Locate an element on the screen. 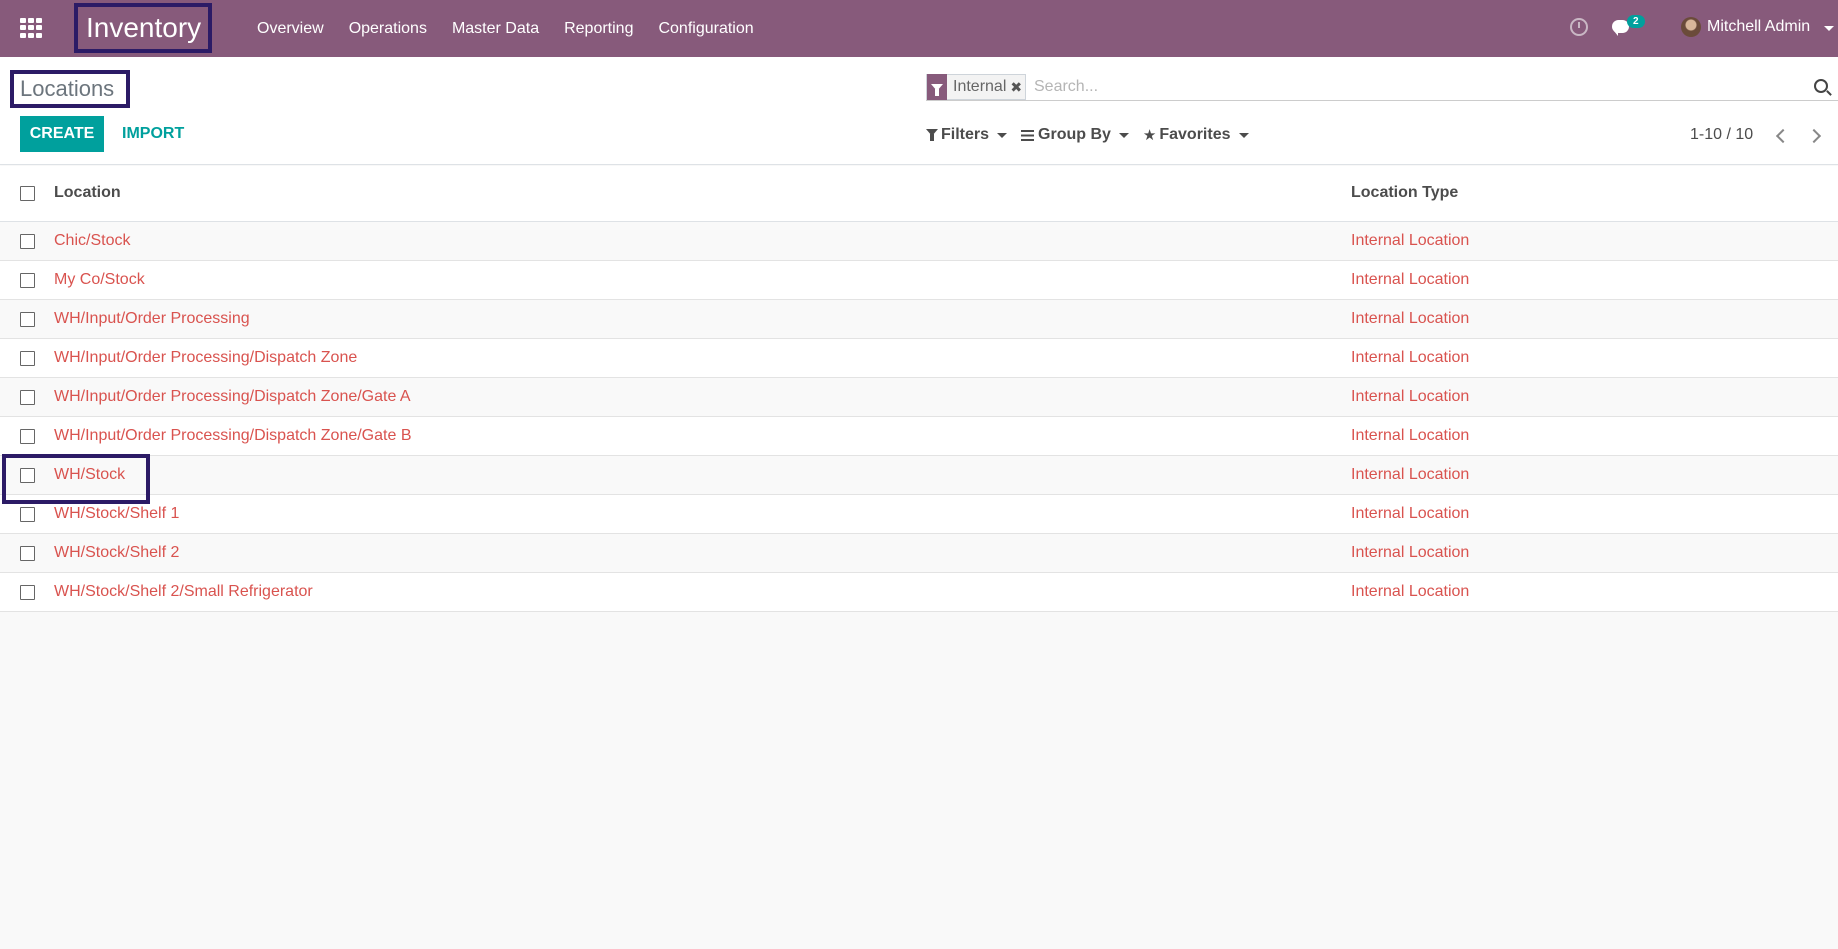  column-header-location-type: Location Type is located at coordinates (1404, 193).